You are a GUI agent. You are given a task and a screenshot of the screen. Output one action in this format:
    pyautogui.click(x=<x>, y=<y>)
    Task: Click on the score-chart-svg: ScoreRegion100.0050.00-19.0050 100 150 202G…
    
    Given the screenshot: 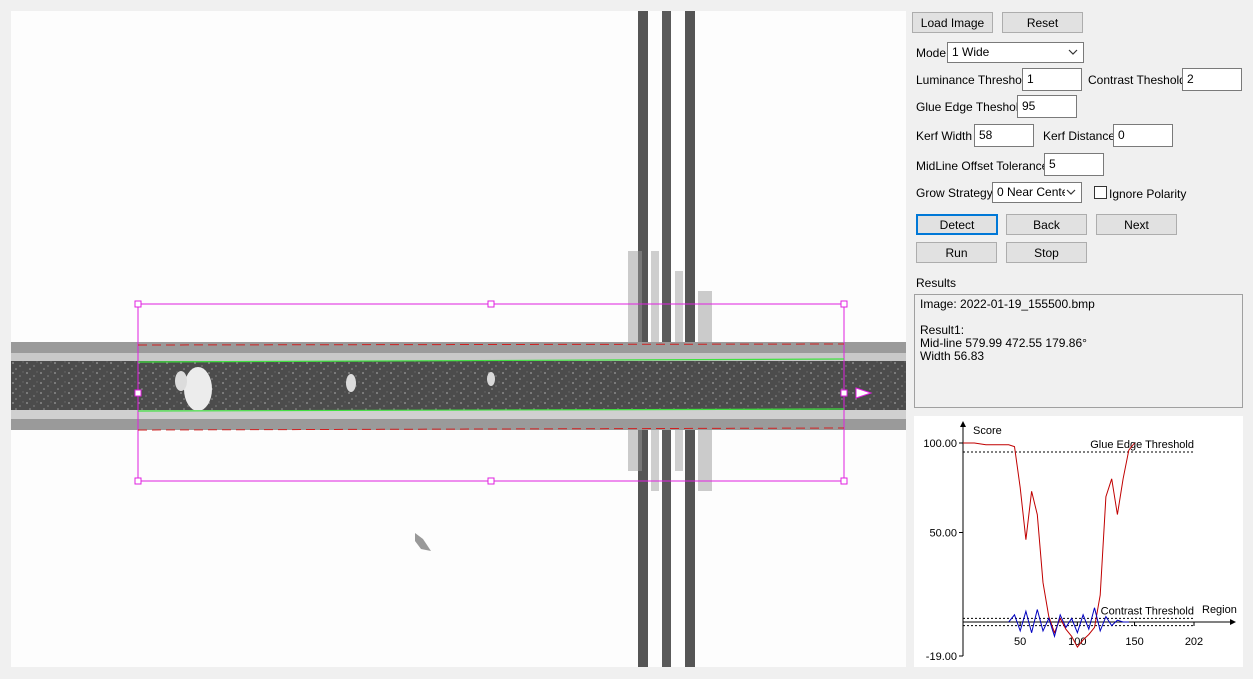 What is the action you would take?
    pyautogui.click(x=1080, y=542)
    